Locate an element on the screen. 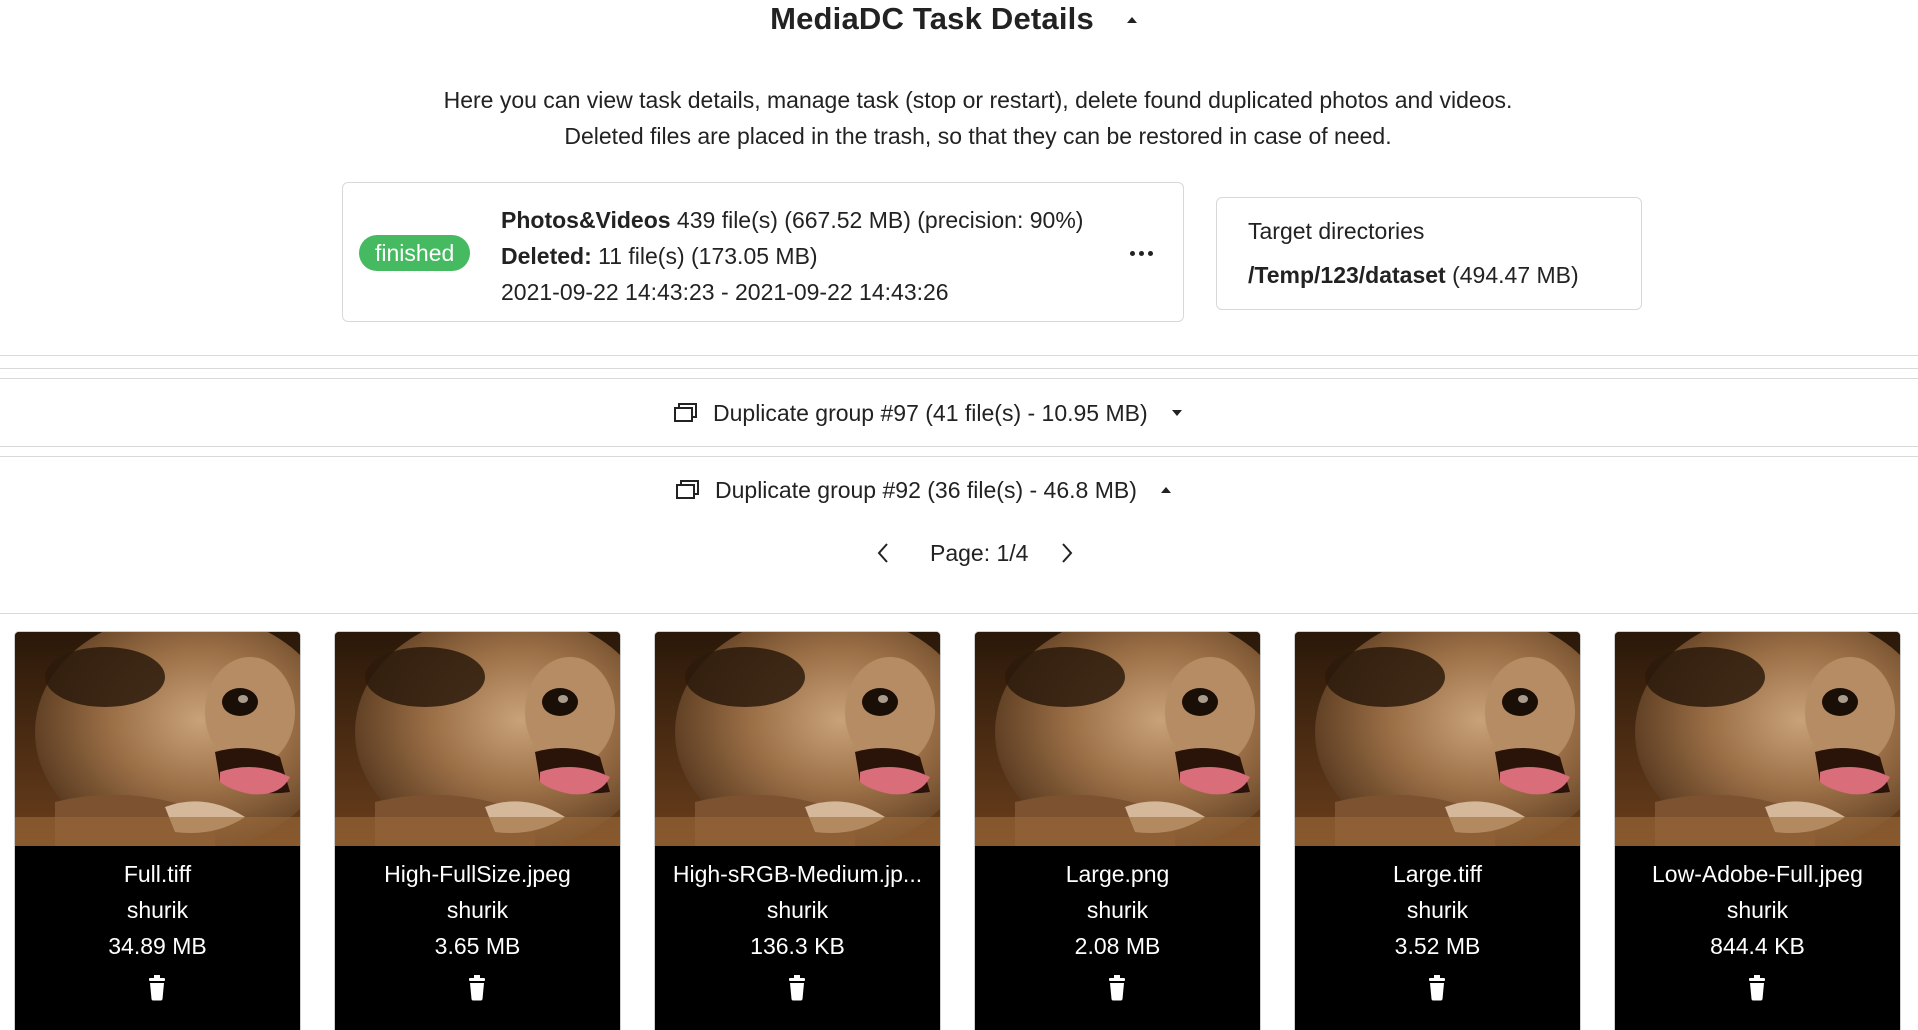  task-type-label: Photos&Videos is located at coordinates (586, 220).